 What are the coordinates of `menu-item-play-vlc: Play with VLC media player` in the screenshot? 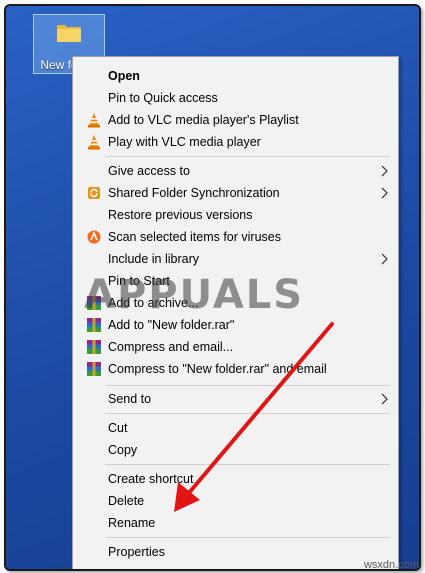 It's located at (235, 142).